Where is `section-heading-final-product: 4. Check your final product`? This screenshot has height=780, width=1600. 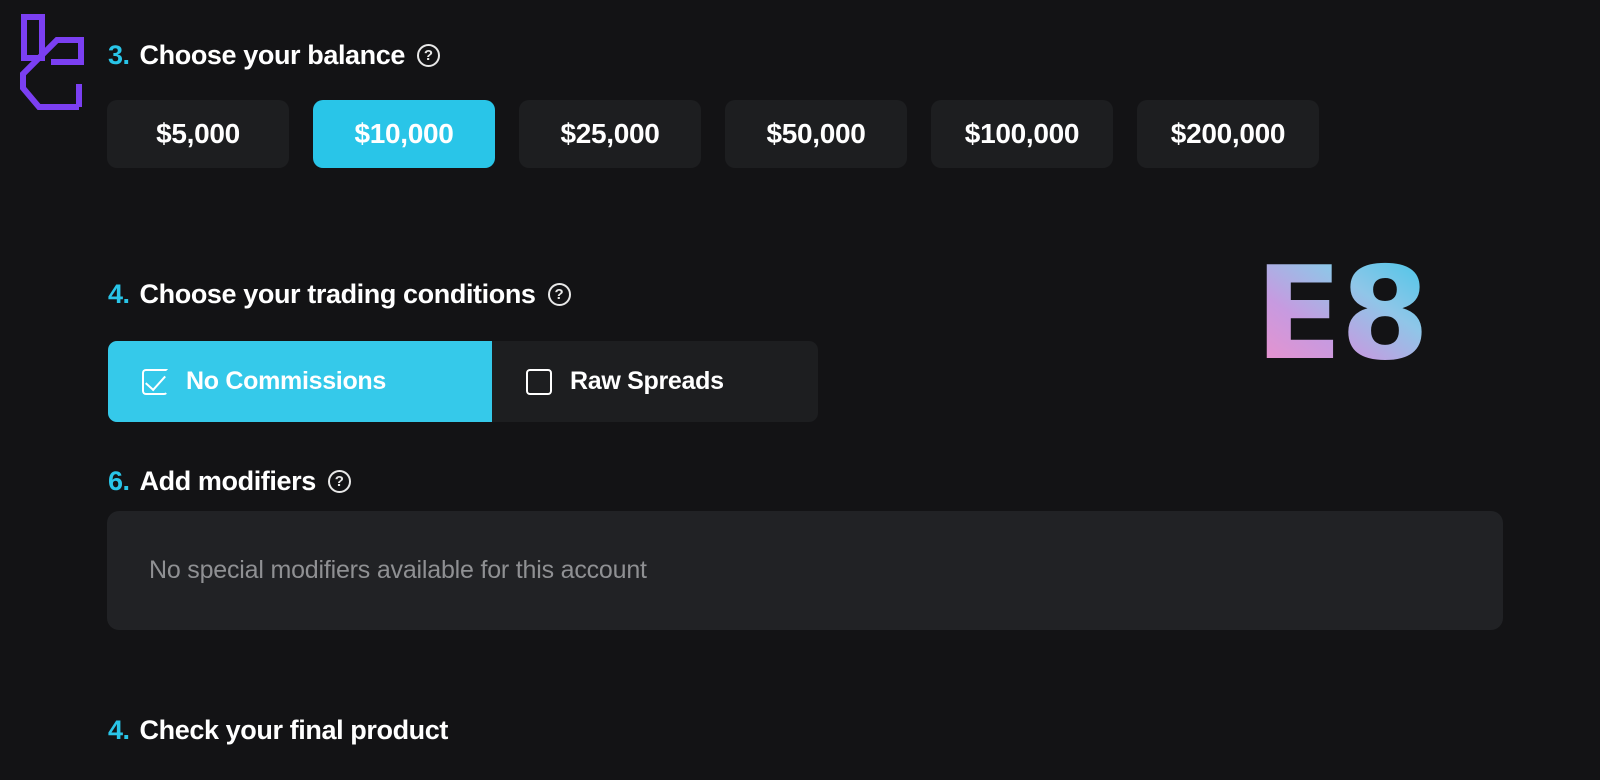
section-heading-final-product: 4. Check your final product is located at coordinates (278, 730).